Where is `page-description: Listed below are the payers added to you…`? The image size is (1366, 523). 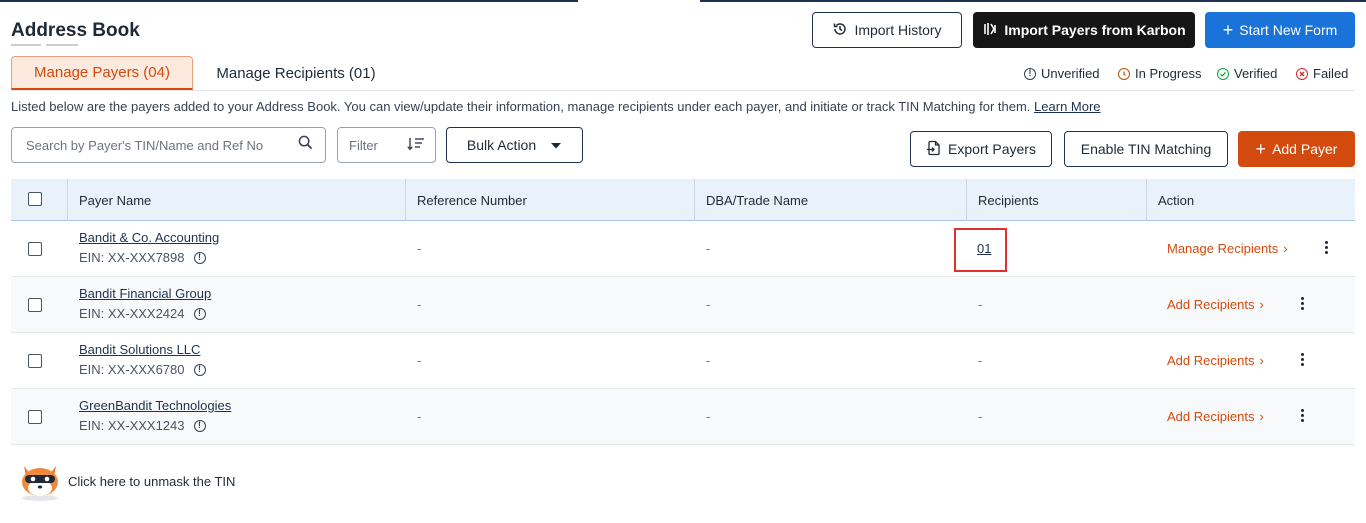
page-description: Listed below are the payers added to you… is located at coordinates (556, 106).